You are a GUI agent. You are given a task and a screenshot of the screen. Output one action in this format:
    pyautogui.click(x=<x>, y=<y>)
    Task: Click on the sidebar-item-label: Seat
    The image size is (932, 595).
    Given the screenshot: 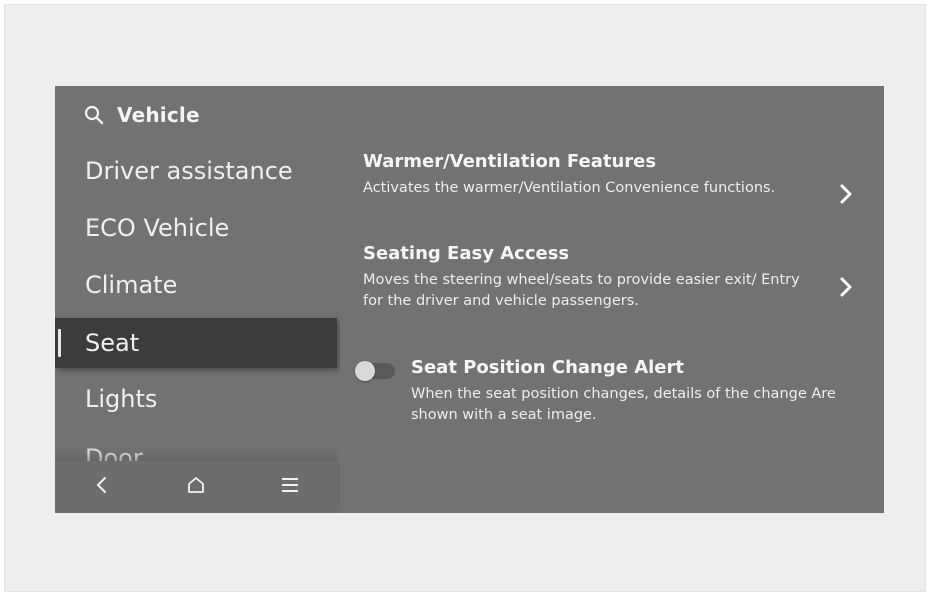 What is the action you would take?
    pyautogui.click(x=112, y=343)
    